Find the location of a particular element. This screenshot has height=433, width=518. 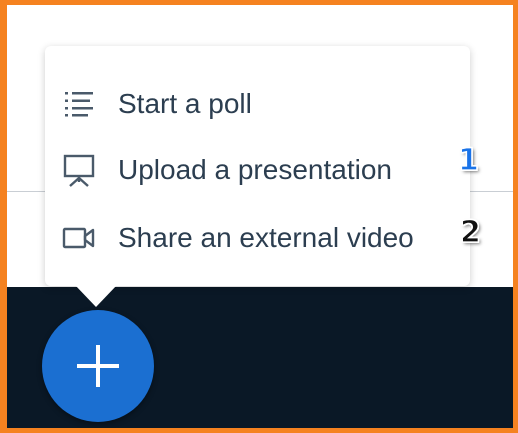

actions-fab-button is located at coordinates (98, 366).